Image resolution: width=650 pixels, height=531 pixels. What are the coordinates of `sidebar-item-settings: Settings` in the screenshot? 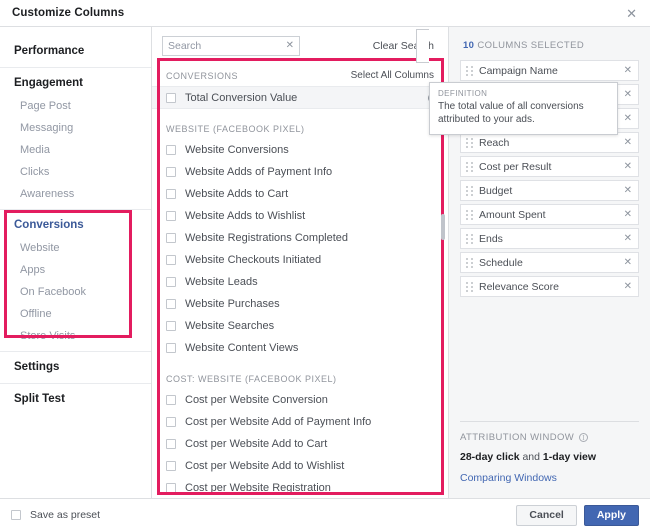 It's located at (75, 365).